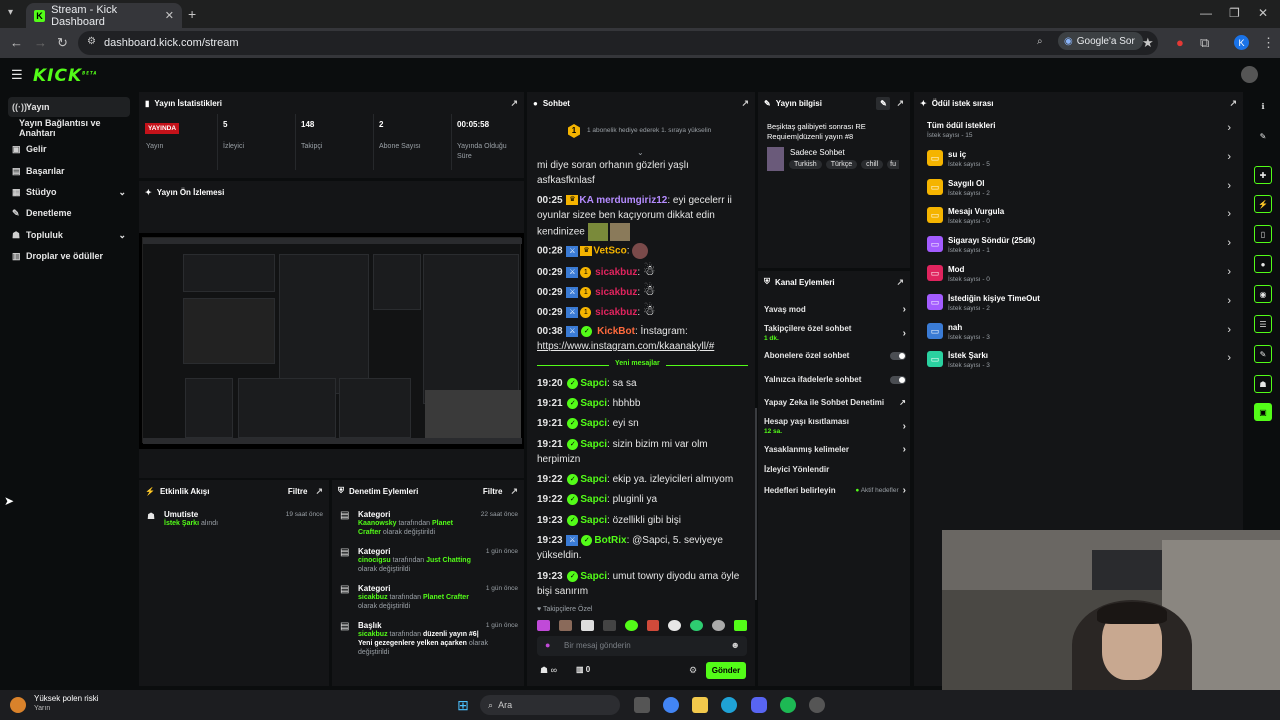 This screenshot has height=720, width=1280. What do you see at coordinates (1263, 234) in the screenshot?
I see `tool-doc-icon: ▯` at bounding box center [1263, 234].